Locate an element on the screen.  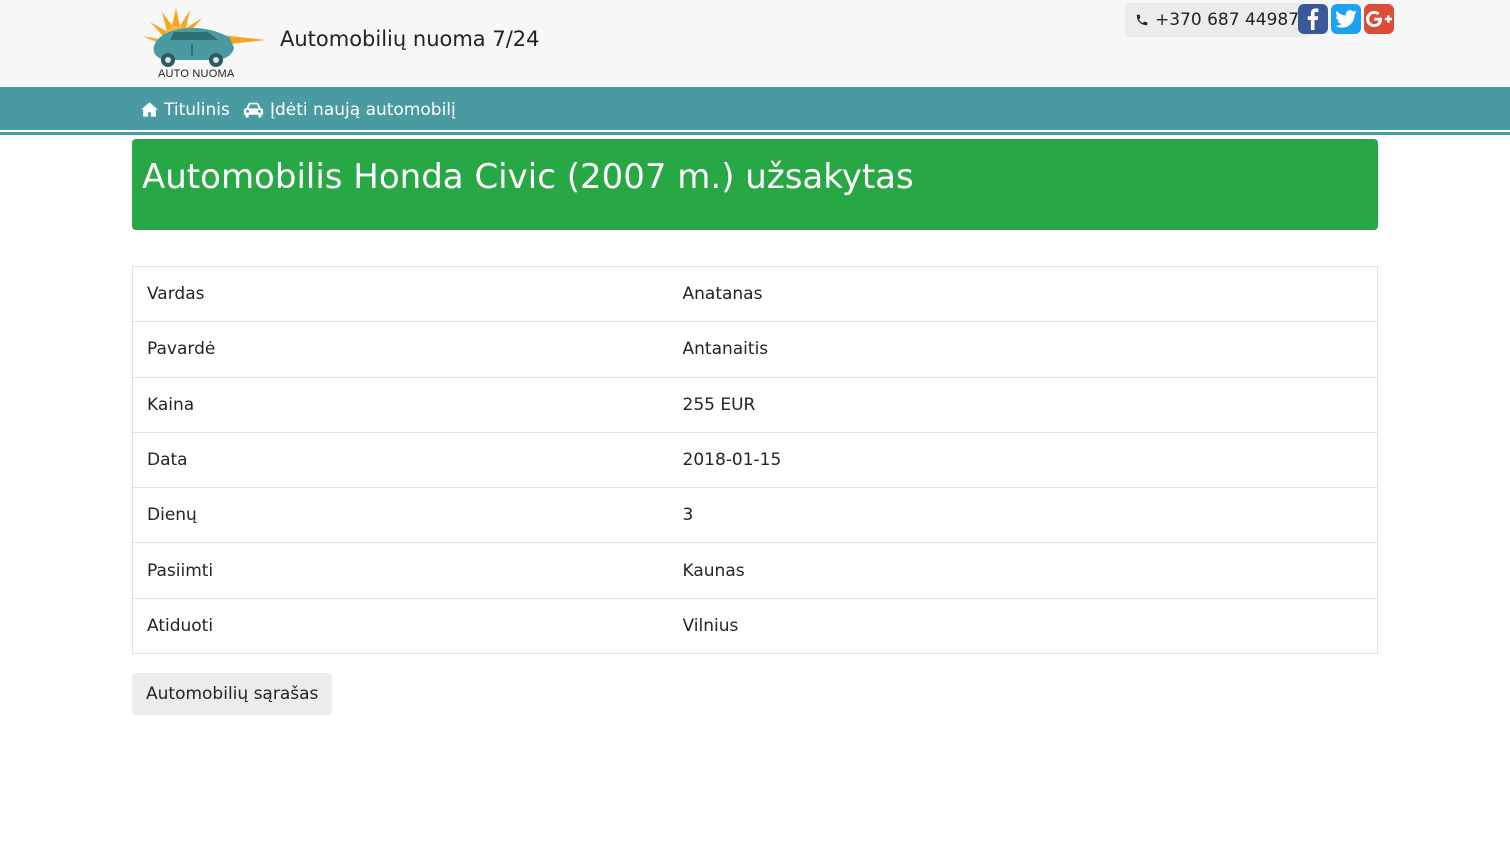
nav-item-label: Titulinis is located at coordinates (197, 109).